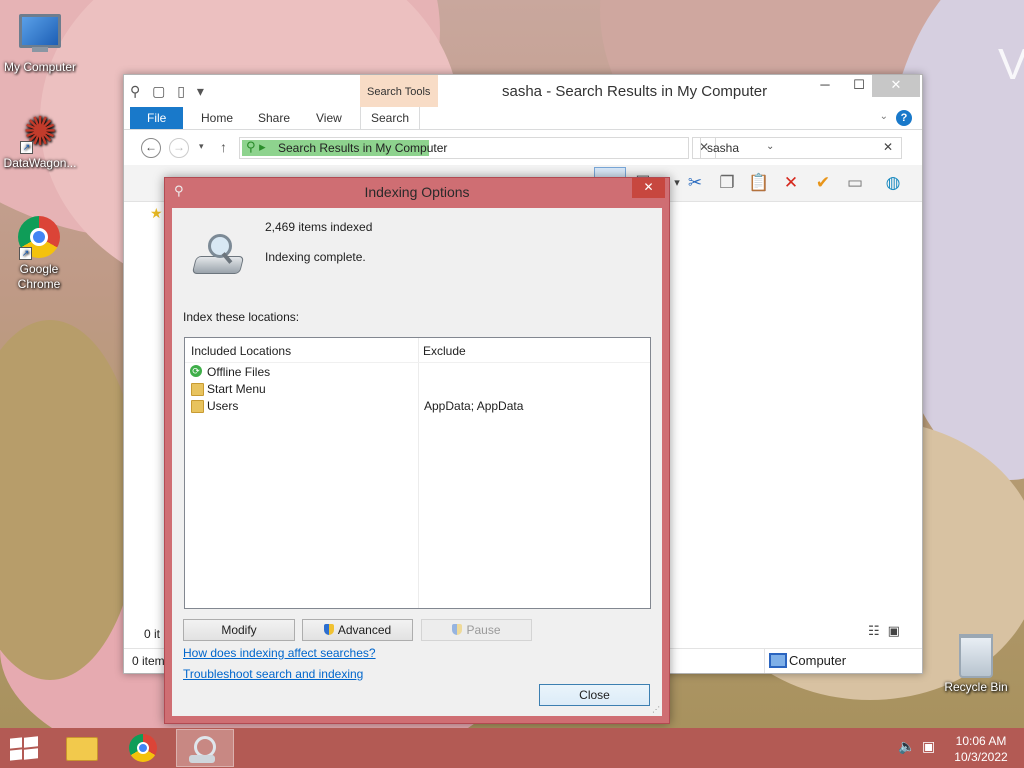 The width and height of the screenshot is (1024, 768). What do you see at coordinates (981, 757) in the screenshot?
I see `clock-date: 10/3/2022` at bounding box center [981, 757].